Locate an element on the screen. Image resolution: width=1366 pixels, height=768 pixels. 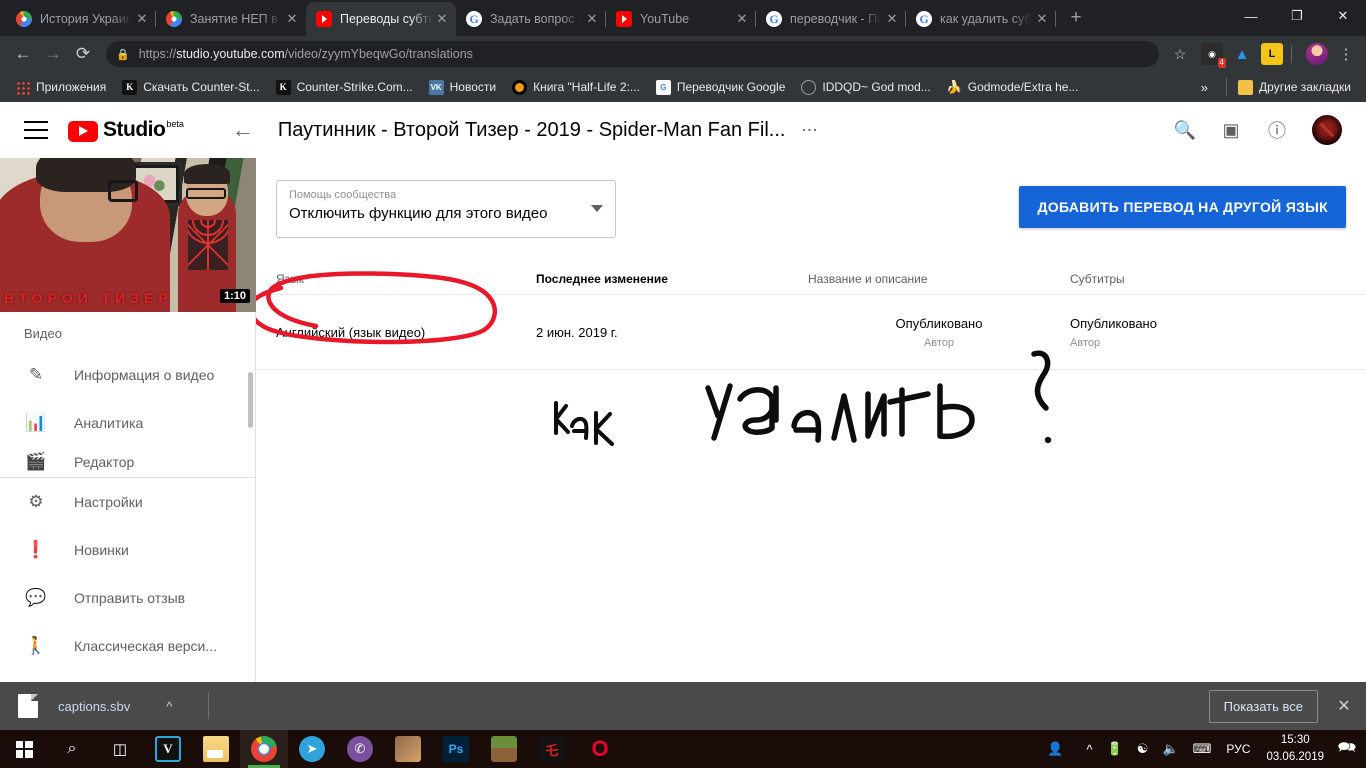
taskbar-app-photoshop: Ps is located at coordinates (456, 749).